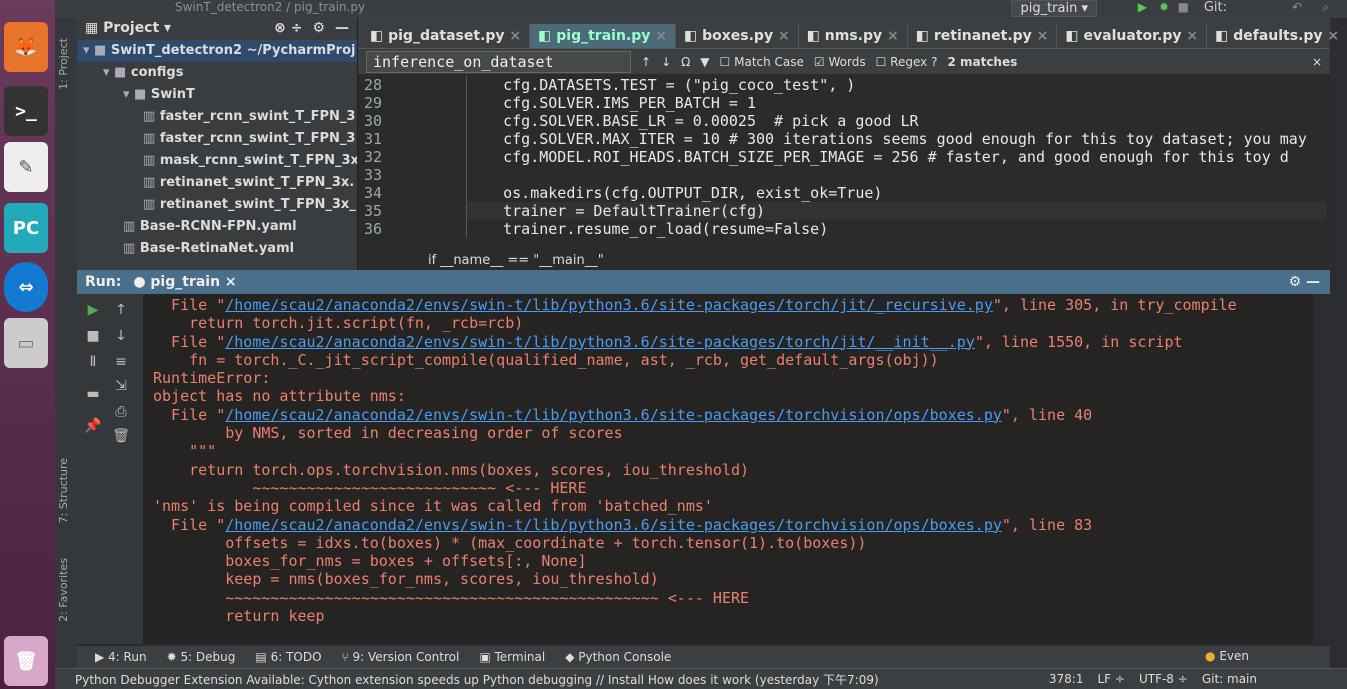  What do you see at coordinates (1047, 524) in the screenshot?
I see `console-text: ", line 83` at bounding box center [1047, 524].